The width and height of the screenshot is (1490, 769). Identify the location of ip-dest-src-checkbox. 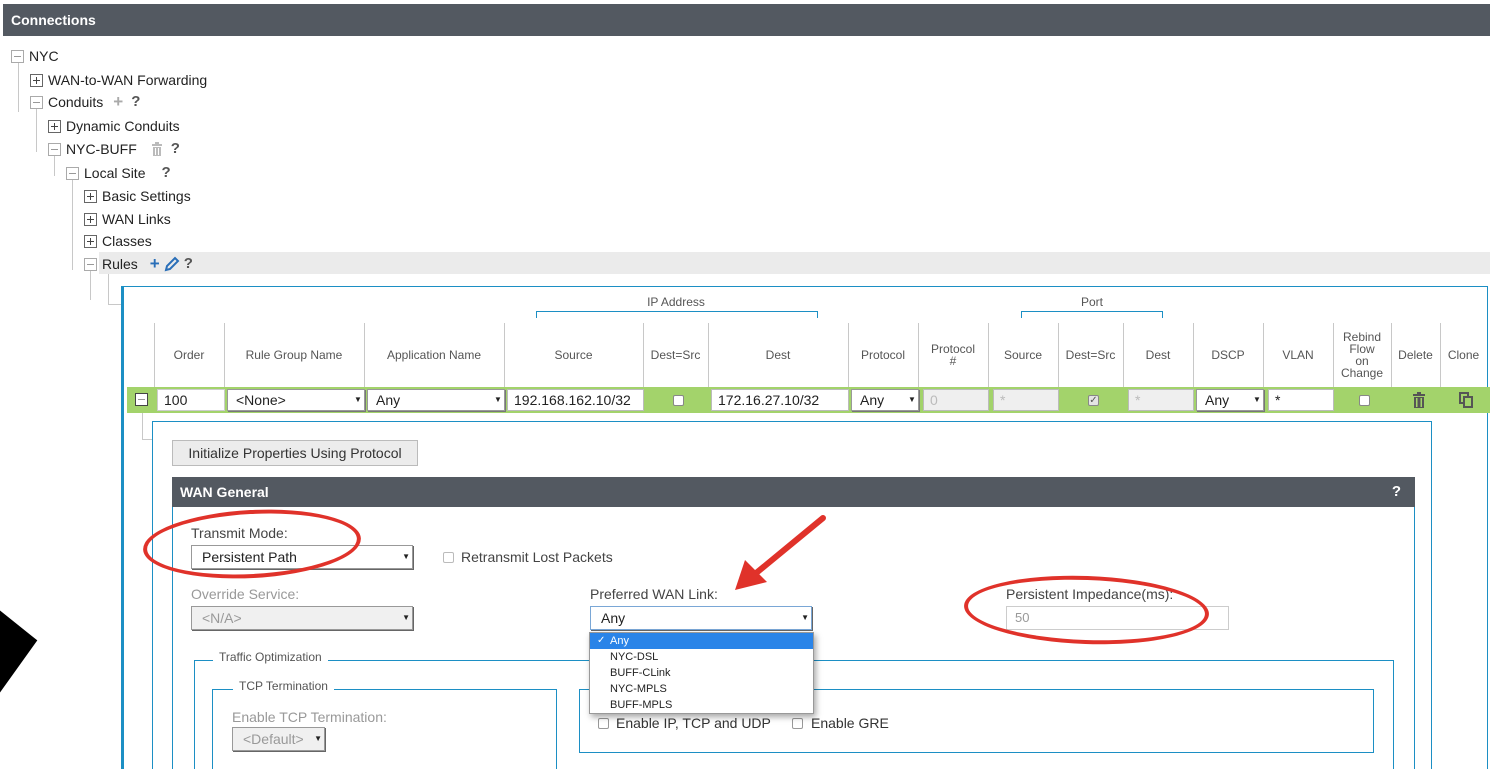
(678, 400).